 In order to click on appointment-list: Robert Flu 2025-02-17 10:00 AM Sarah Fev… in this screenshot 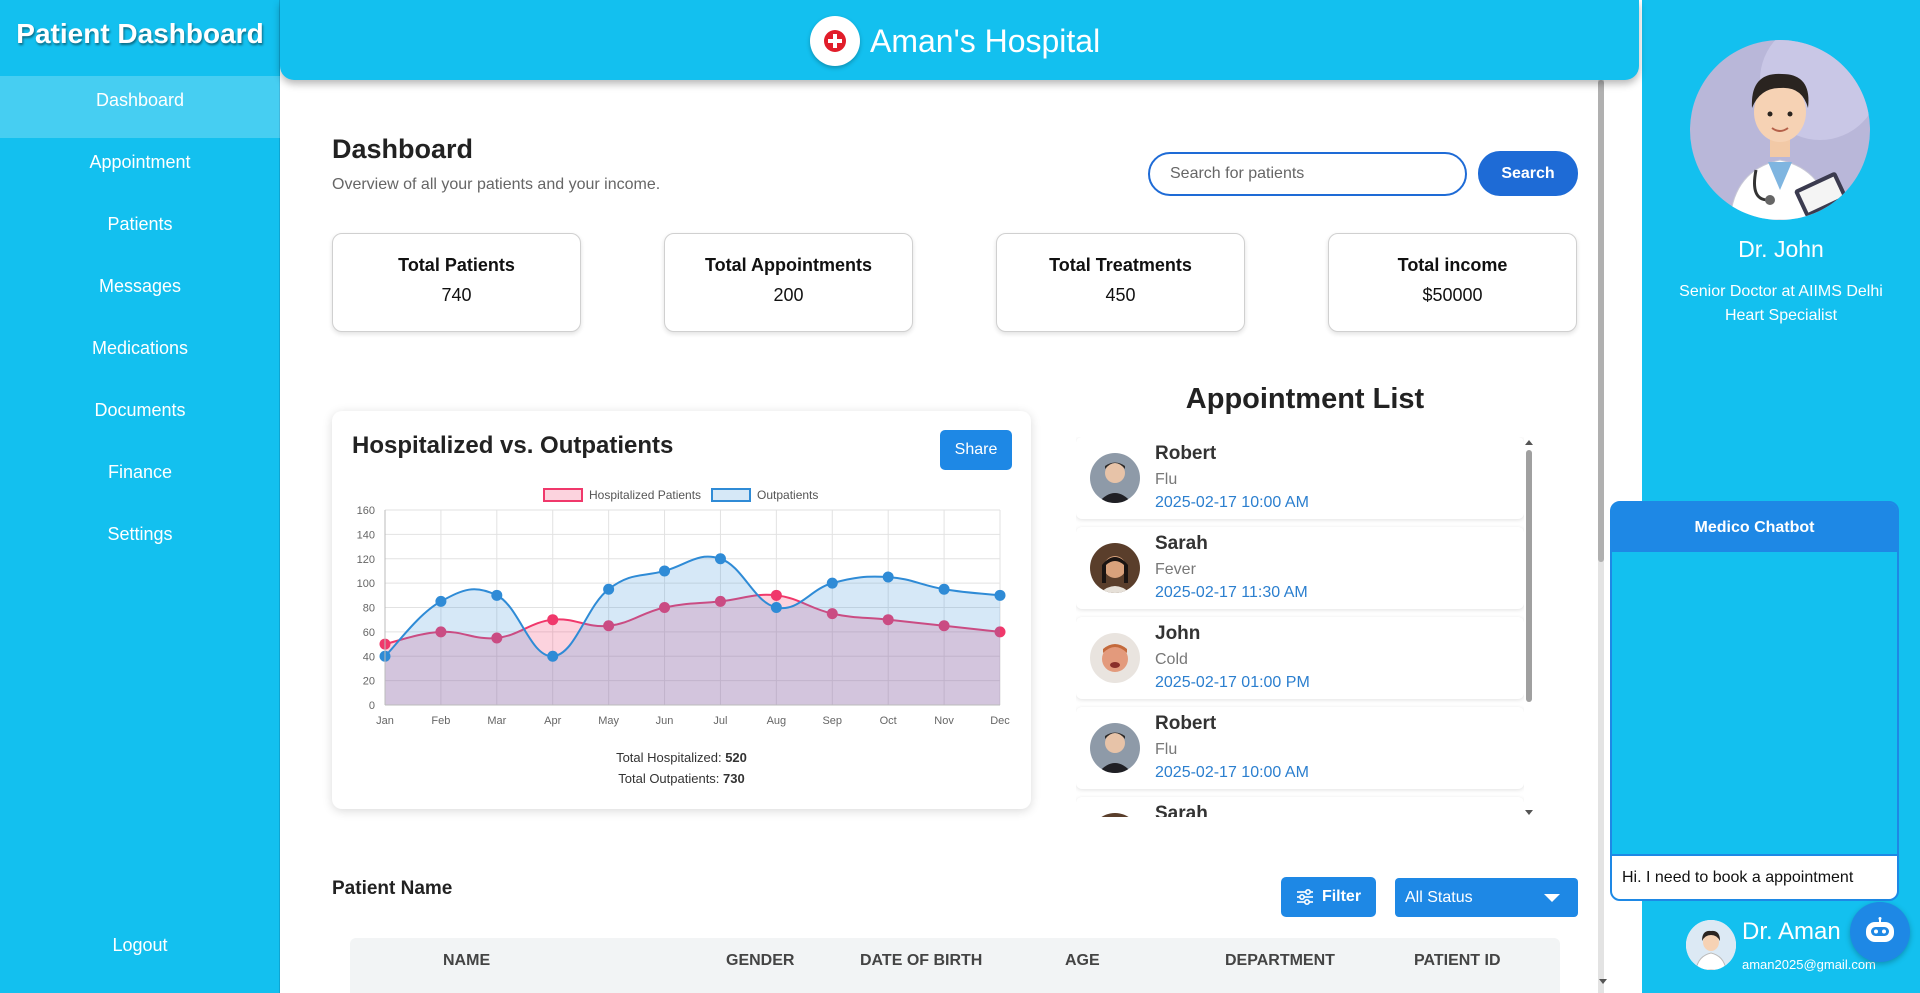, I will do `click(1300, 627)`.